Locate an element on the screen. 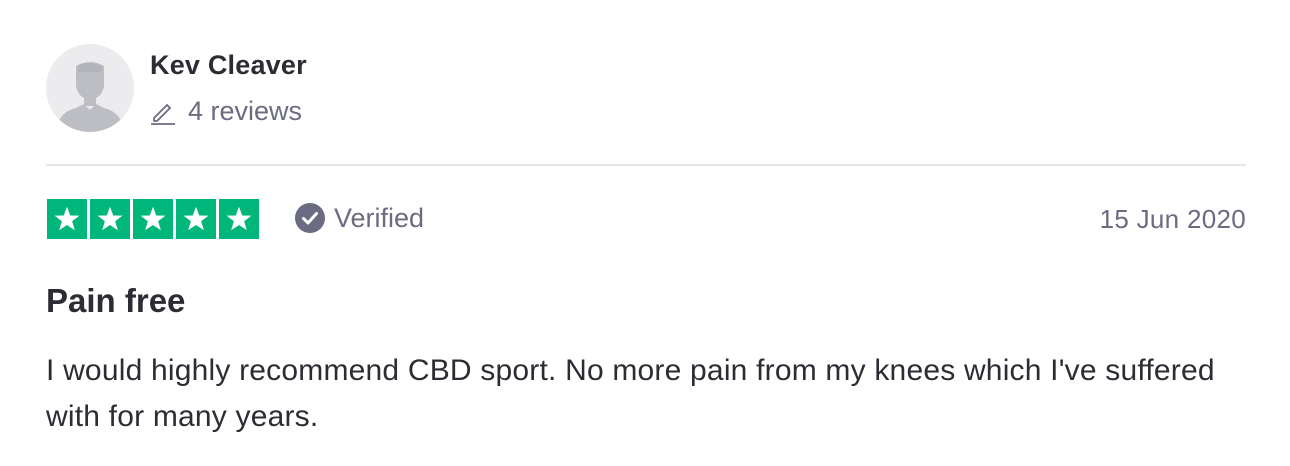 The height and width of the screenshot is (466, 1290). person-silhouette-icon is located at coordinates (90, 88).